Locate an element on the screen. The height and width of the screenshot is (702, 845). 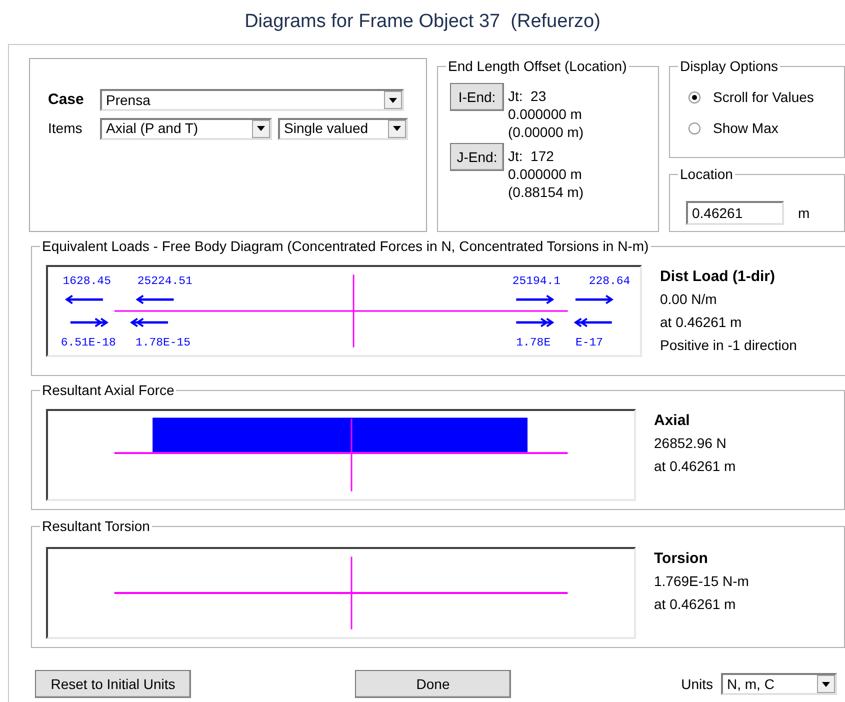
mode-dropdown: Single valued is located at coordinates (343, 129).